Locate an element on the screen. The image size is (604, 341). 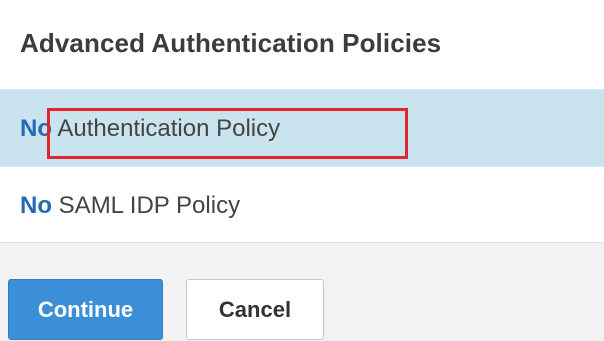
continue-button: Continue is located at coordinates (85, 309).